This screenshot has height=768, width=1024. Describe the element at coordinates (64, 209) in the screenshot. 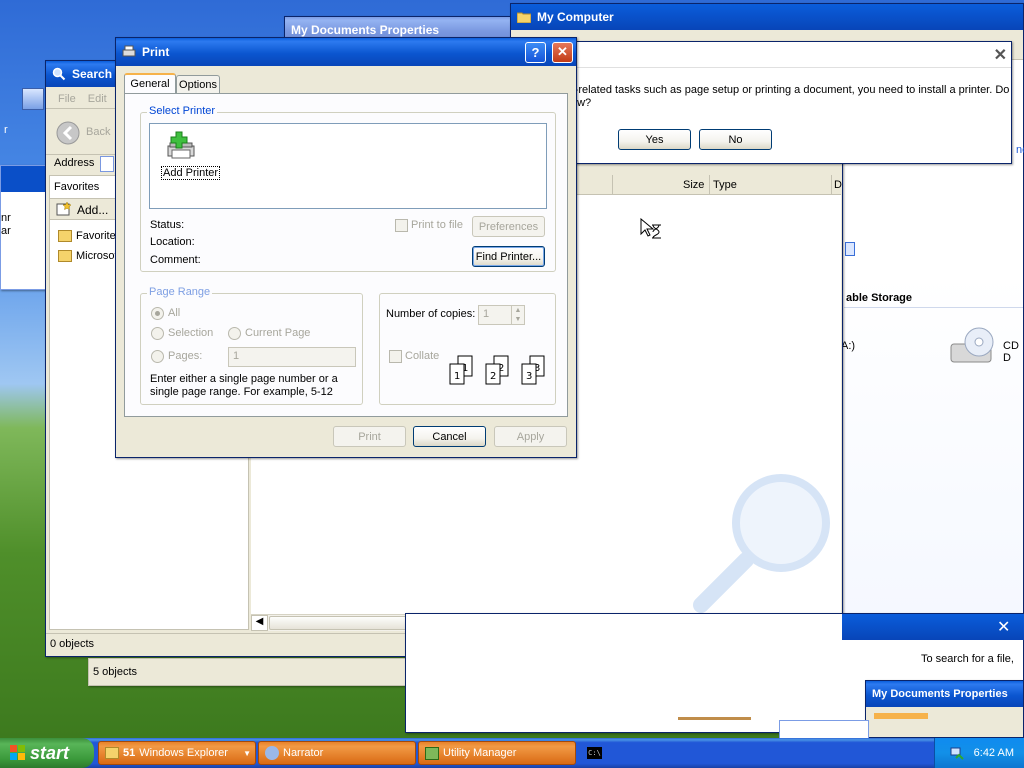

I see `add-favorite-icon` at that location.